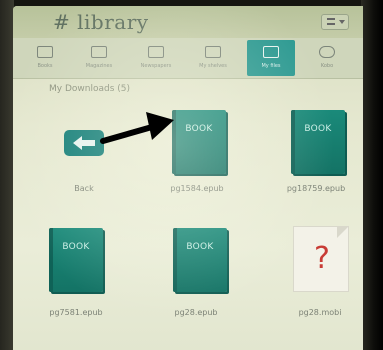 The image size is (383, 350). Describe the element at coordinates (137, 128) in the screenshot. I see `pointer-arrow-icon` at that location.